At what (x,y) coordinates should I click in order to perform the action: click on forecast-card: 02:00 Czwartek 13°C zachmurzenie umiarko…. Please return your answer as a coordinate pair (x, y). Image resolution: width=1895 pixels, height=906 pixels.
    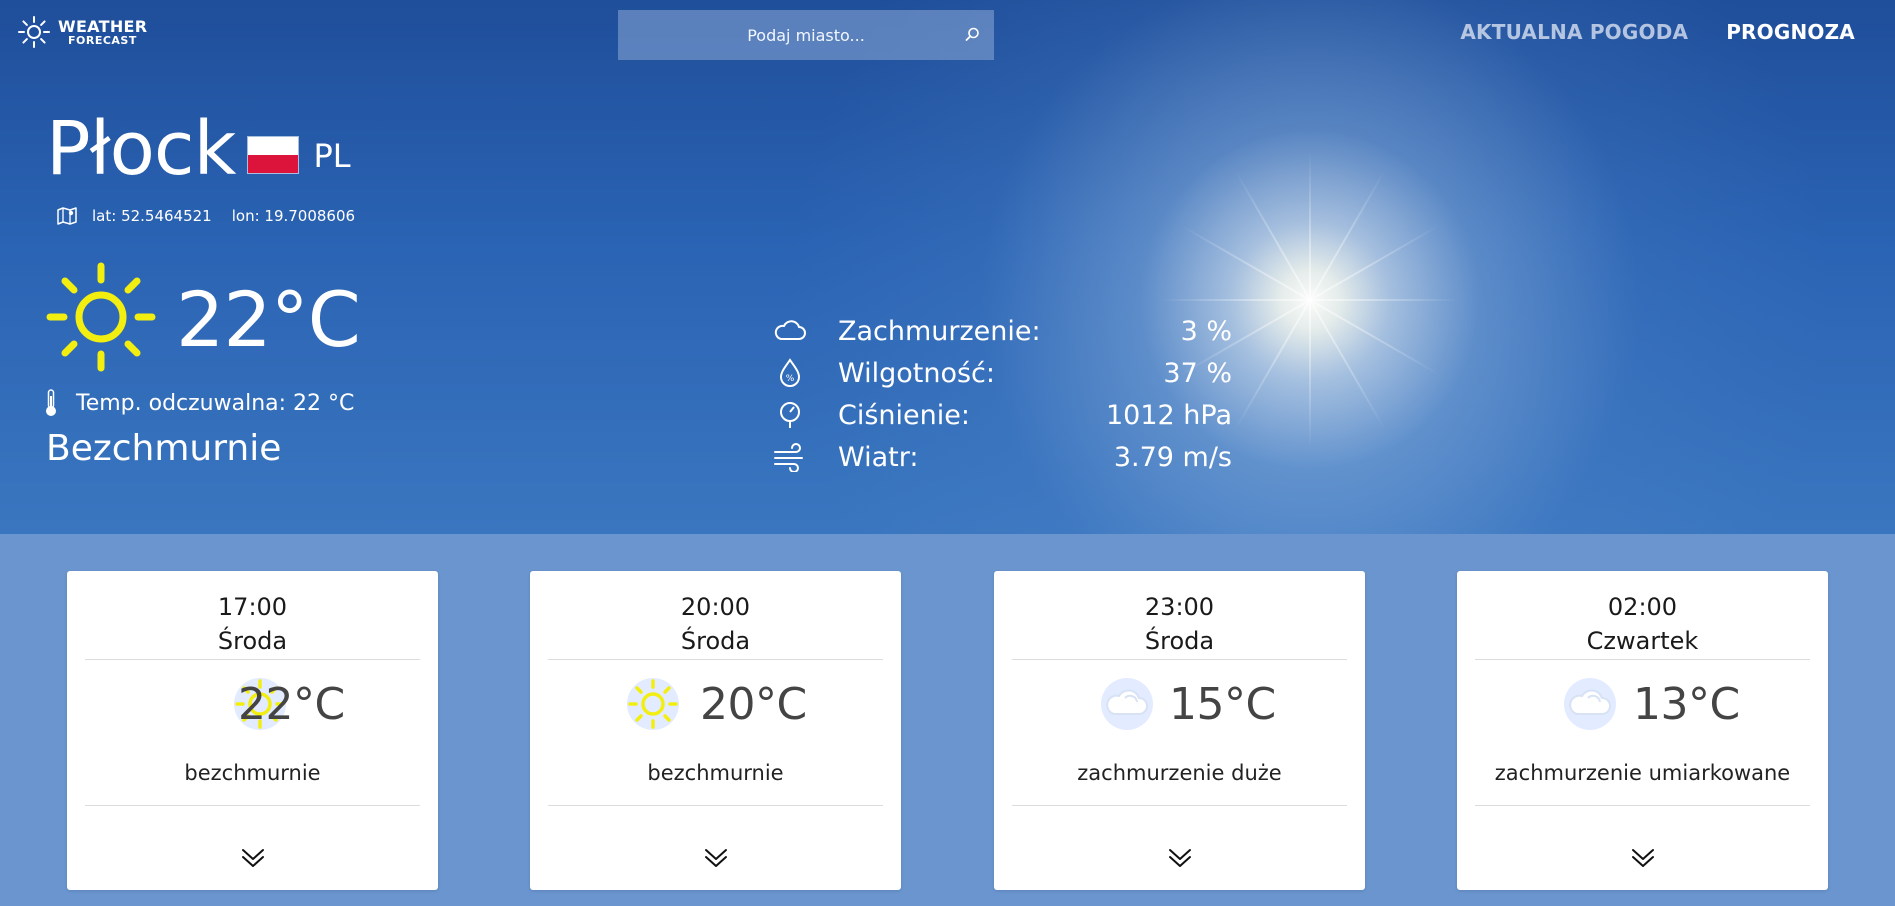
    Looking at the image, I should click on (1642, 730).